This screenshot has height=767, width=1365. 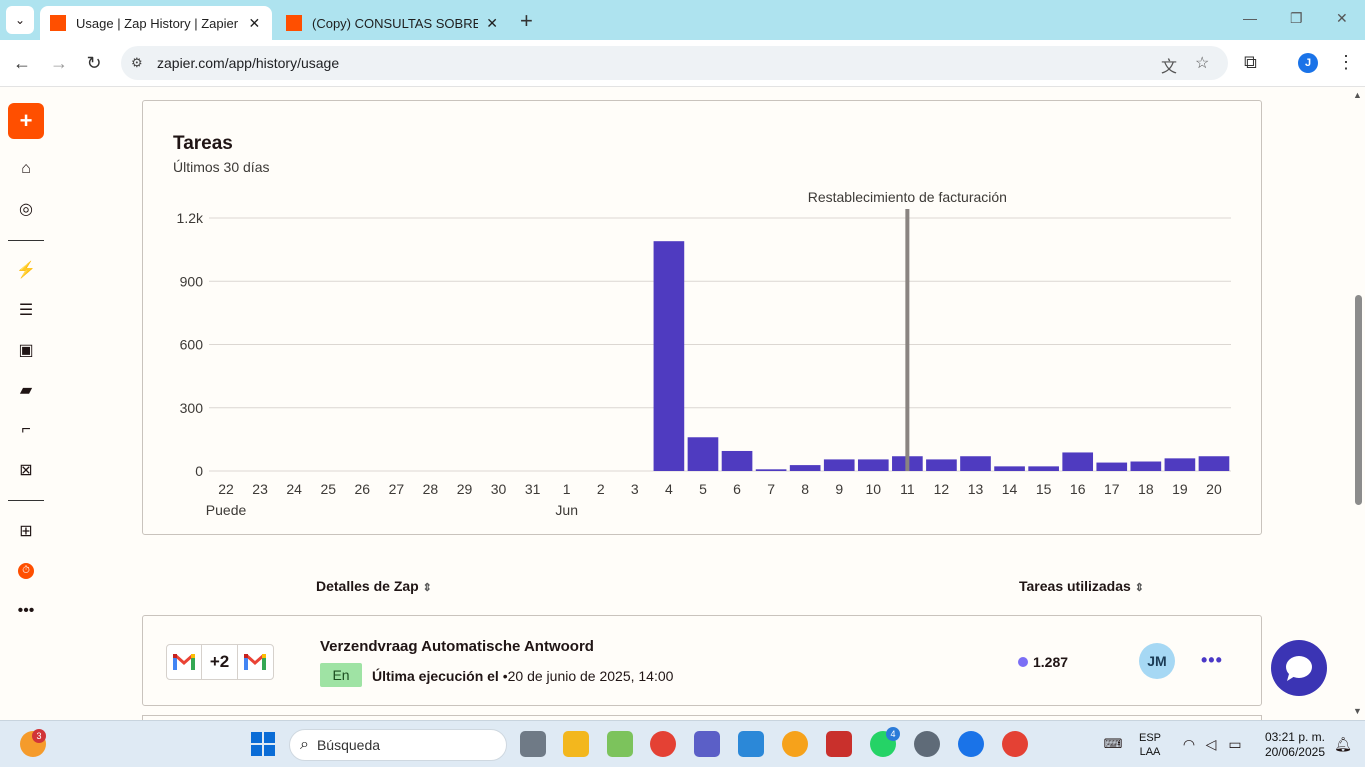 What do you see at coordinates (1150, 745) in the screenshot?
I see `language-indicator: ESP LAA` at bounding box center [1150, 745].